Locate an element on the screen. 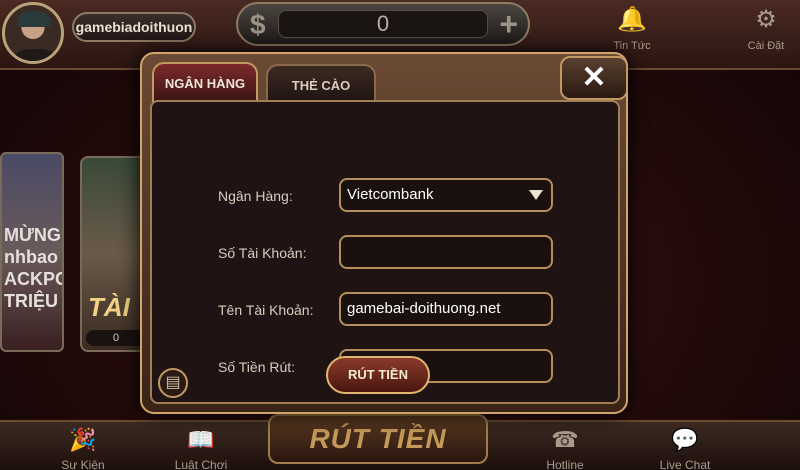  events-button: 🎉 Sự Kiện is located at coordinates (83, 449).